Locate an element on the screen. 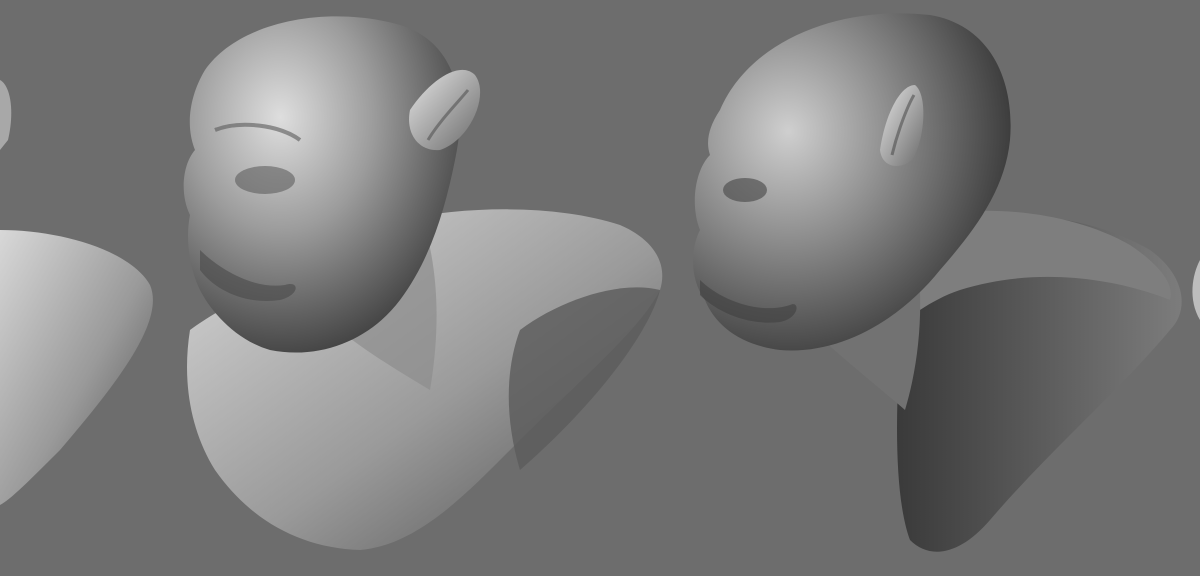  cropped-bust-left is located at coordinates (76, 292).